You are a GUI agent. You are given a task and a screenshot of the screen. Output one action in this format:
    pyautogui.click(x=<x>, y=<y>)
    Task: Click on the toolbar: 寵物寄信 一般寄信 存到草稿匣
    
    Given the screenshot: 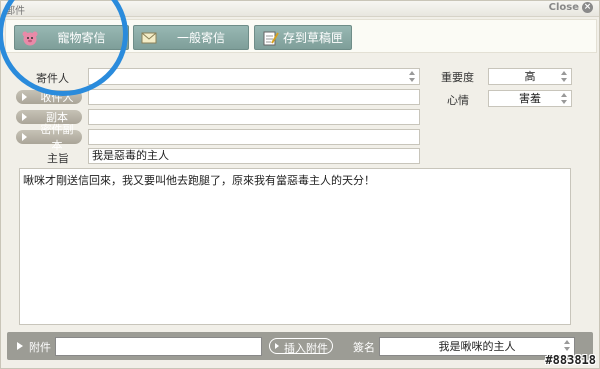 What is the action you would take?
    pyautogui.click(x=301, y=36)
    